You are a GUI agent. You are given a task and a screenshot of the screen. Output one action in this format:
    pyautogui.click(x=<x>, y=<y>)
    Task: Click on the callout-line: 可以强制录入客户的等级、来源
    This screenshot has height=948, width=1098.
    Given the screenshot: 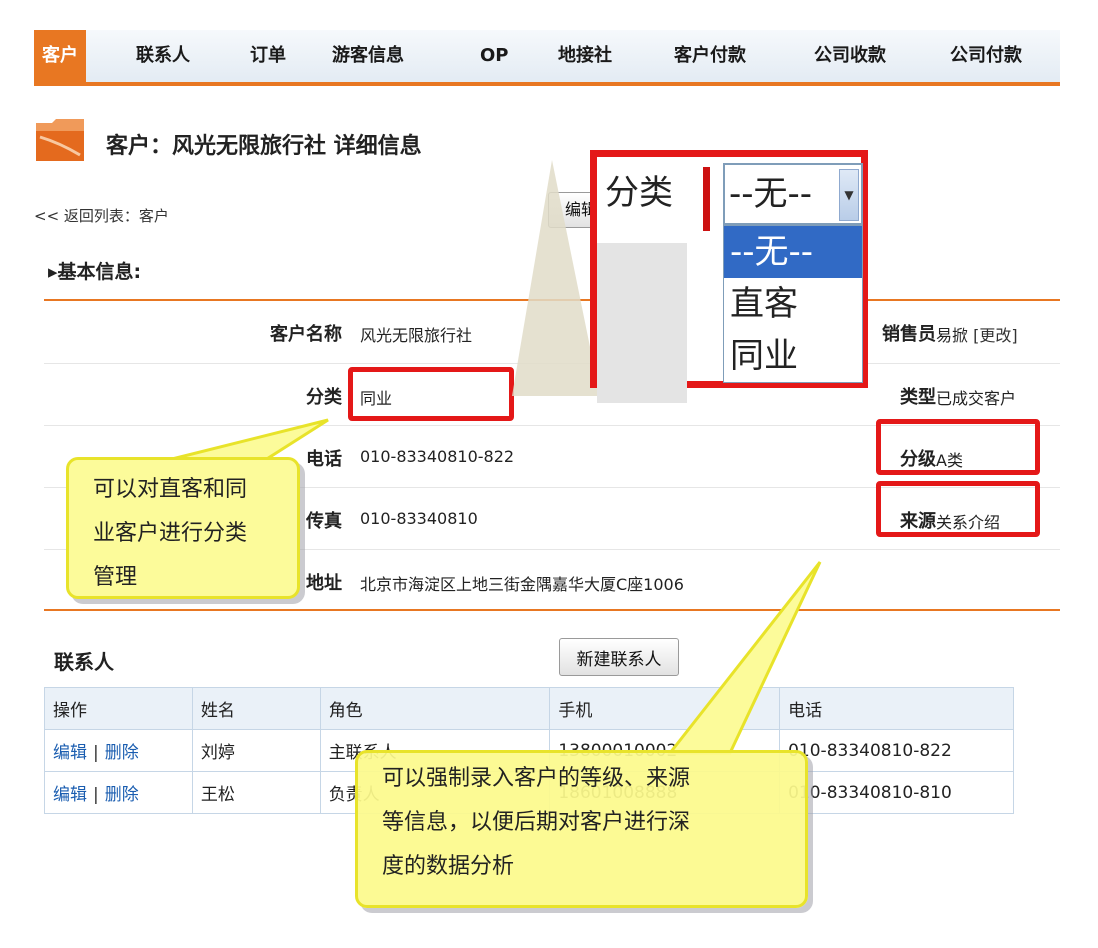 What is the action you would take?
    pyautogui.click(x=536, y=778)
    